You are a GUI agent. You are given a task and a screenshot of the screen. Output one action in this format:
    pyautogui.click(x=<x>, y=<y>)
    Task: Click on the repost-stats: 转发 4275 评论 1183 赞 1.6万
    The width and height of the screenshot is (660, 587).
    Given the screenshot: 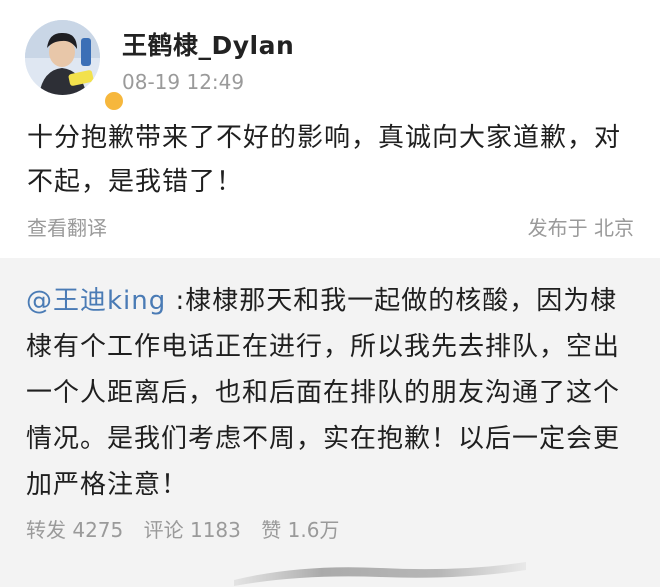 What is the action you would take?
    pyautogui.click(x=189, y=528)
    